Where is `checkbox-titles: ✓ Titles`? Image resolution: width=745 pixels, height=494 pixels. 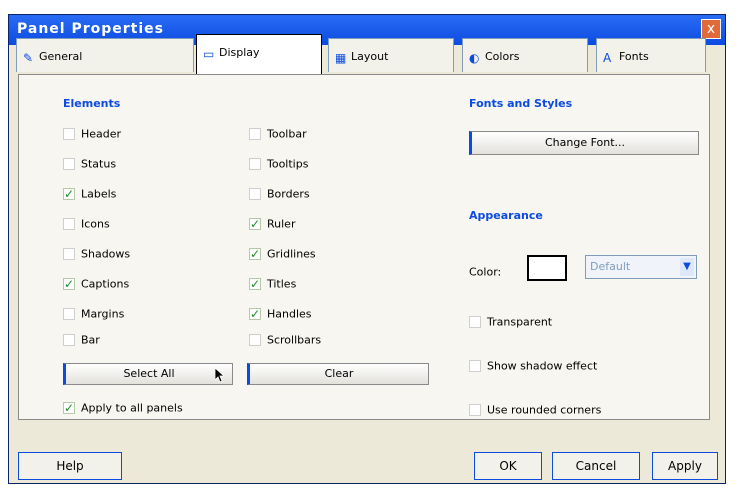 checkbox-titles: ✓ Titles is located at coordinates (272, 285).